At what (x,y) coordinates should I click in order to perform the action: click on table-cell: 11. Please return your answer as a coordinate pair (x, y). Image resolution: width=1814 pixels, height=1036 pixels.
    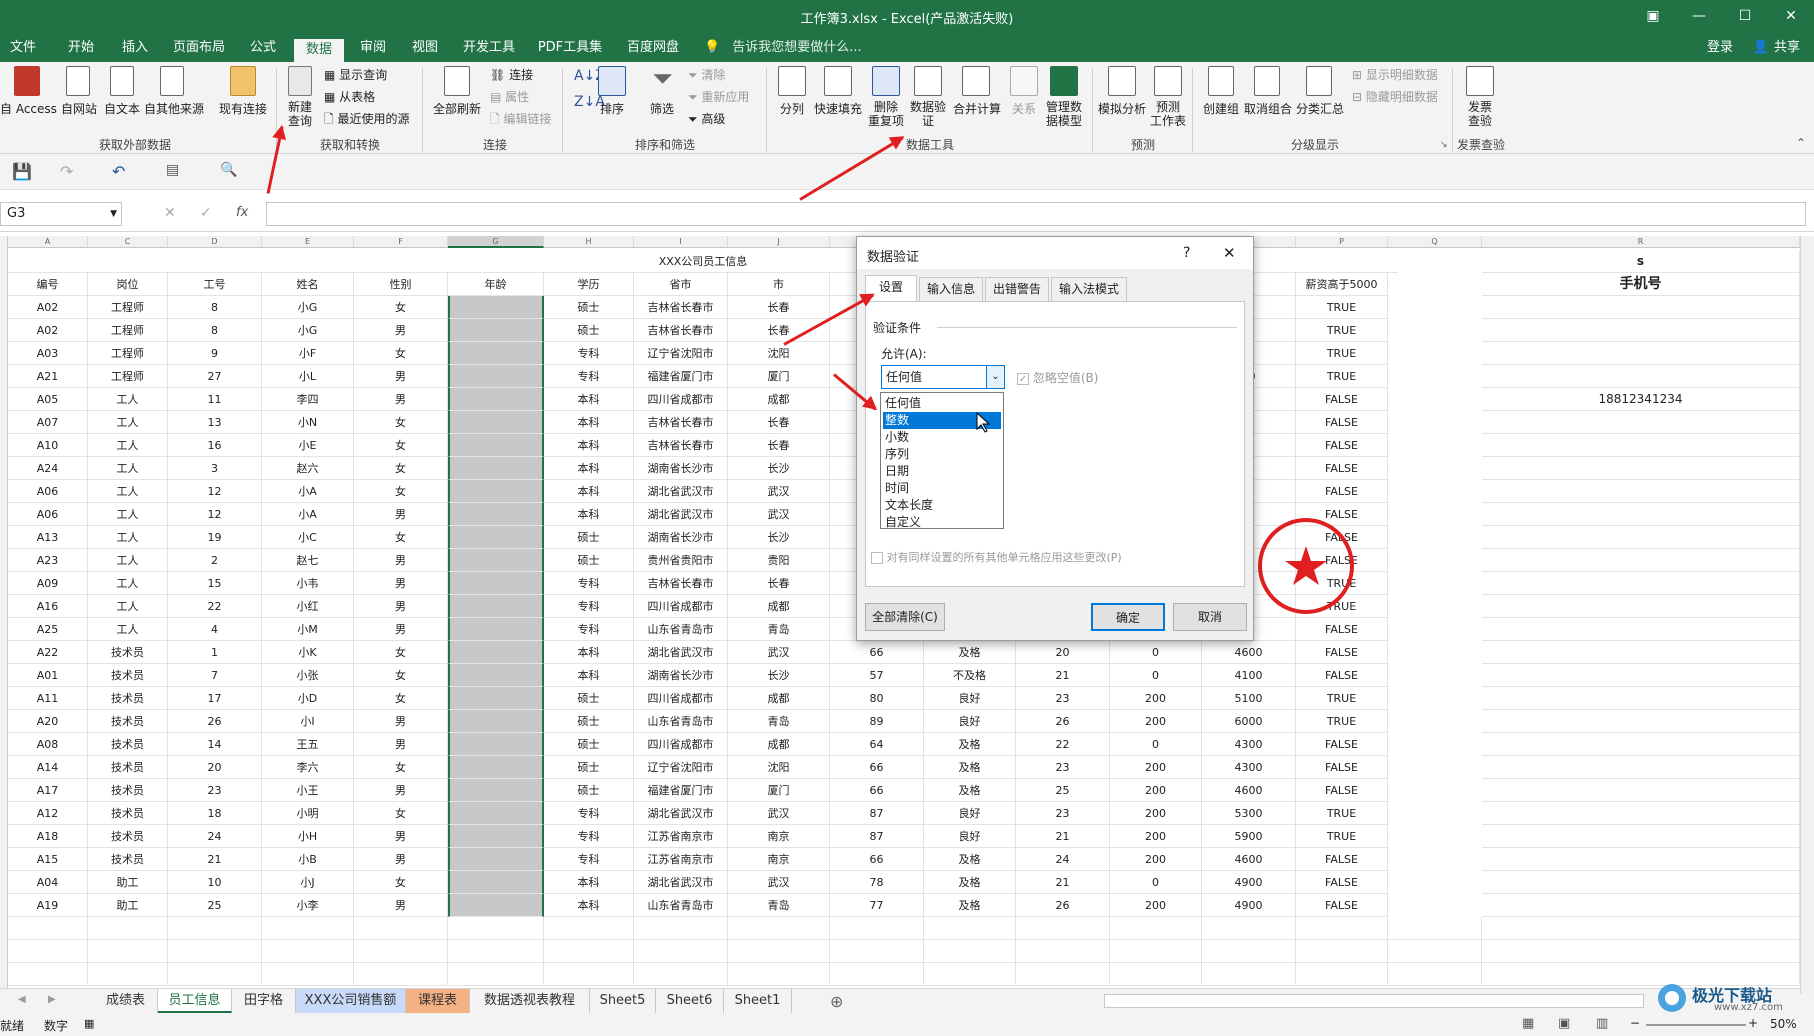
    Looking at the image, I should click on (215, 399).